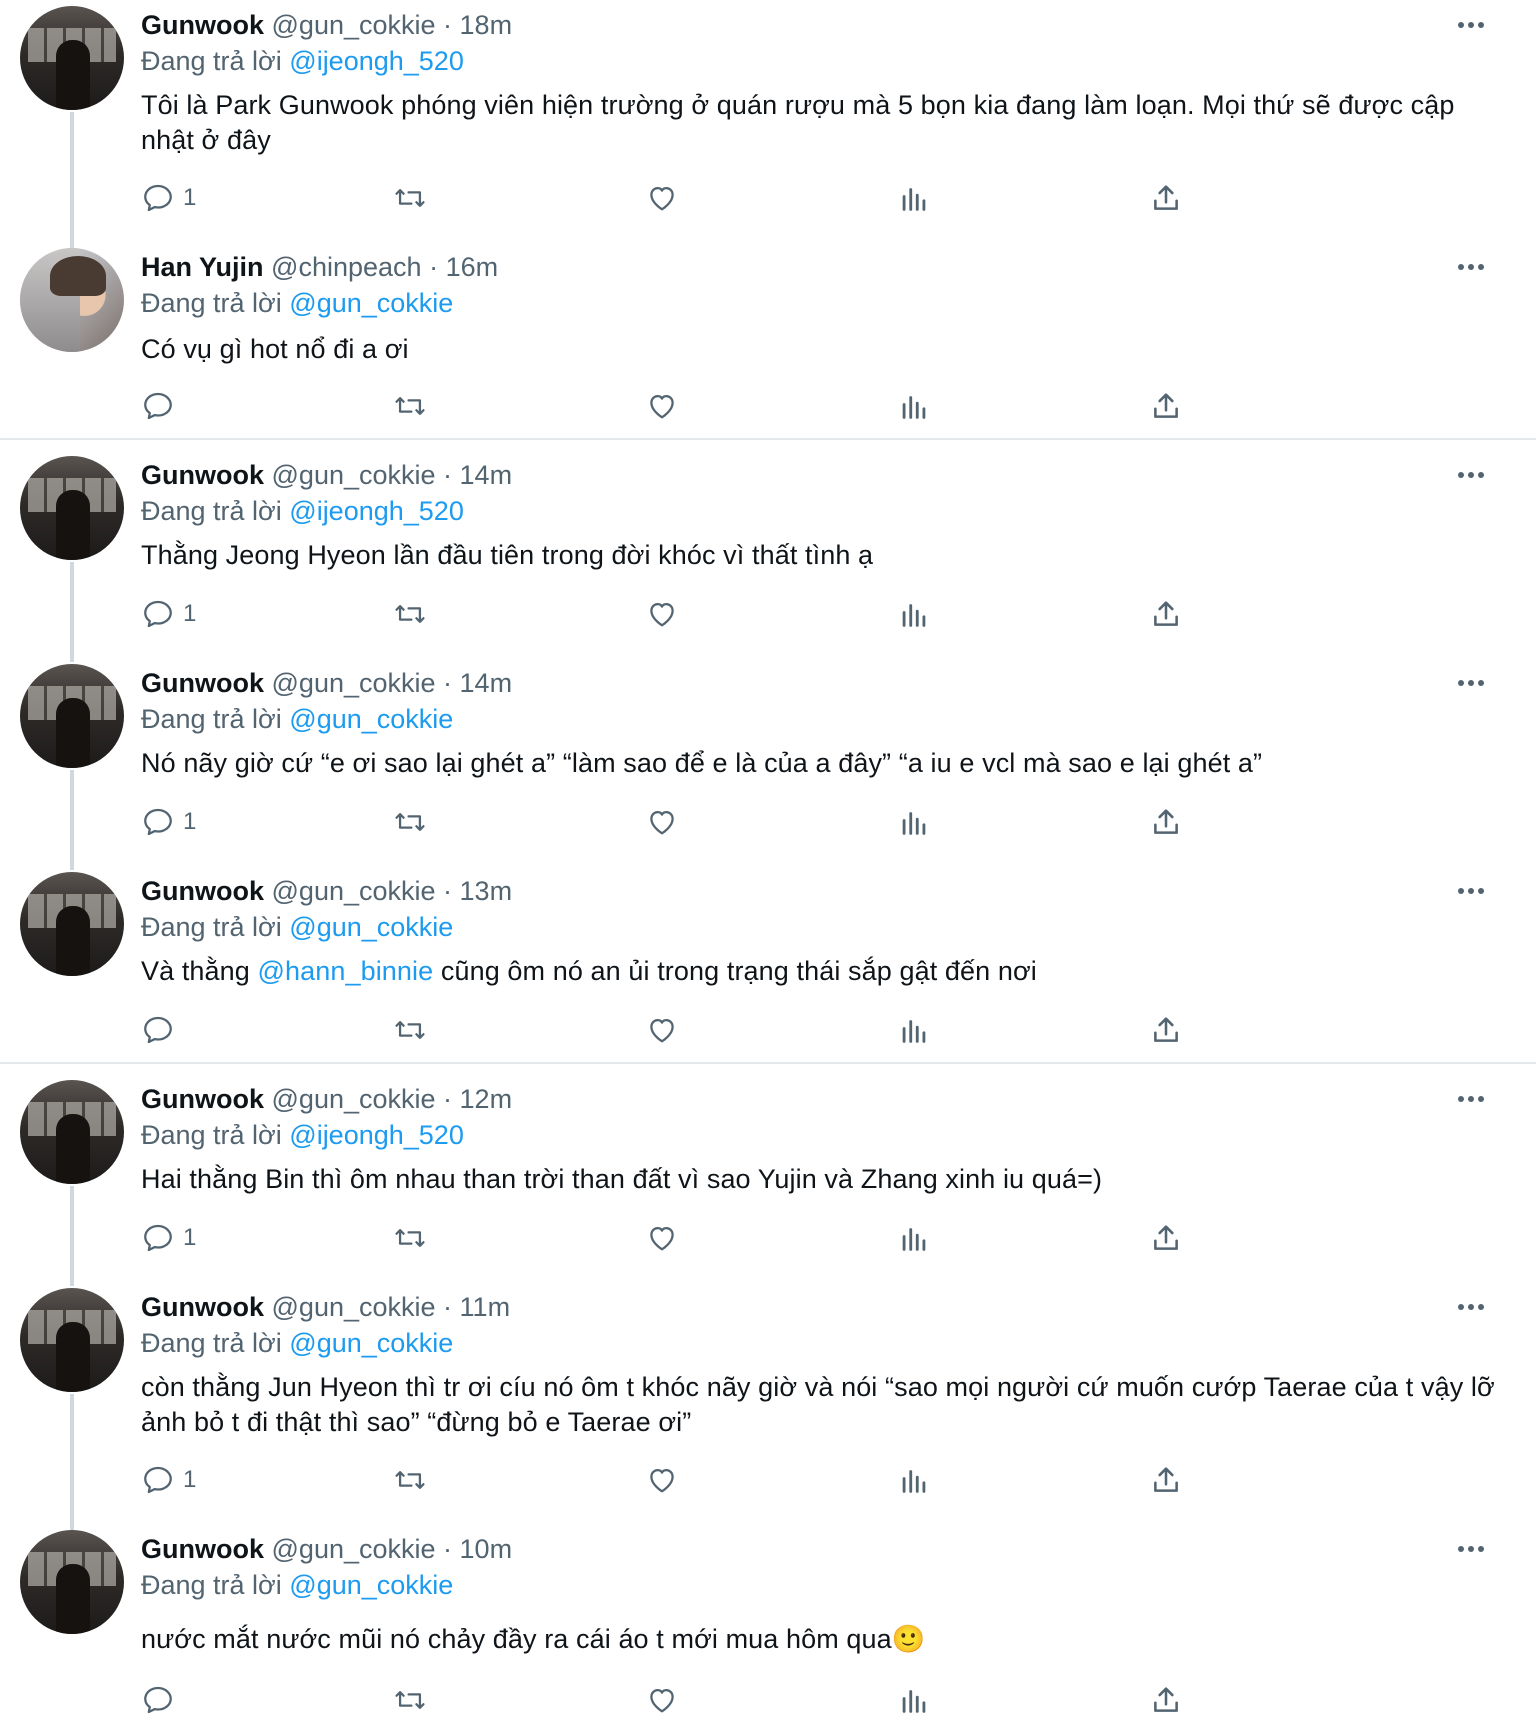  I want to click on tweet-time: · 10m, so click(477, 1549).